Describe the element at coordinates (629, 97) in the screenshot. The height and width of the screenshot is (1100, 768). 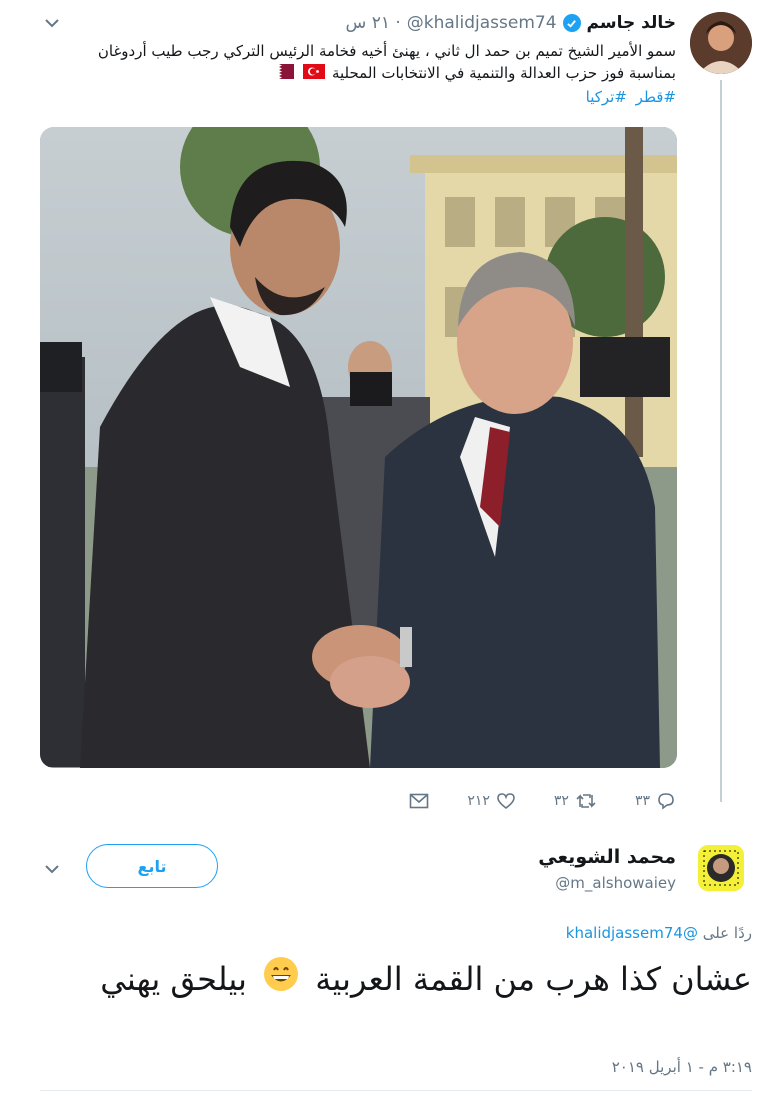
I see `tweet-hashtags: #قطر #تركيا` at that location.